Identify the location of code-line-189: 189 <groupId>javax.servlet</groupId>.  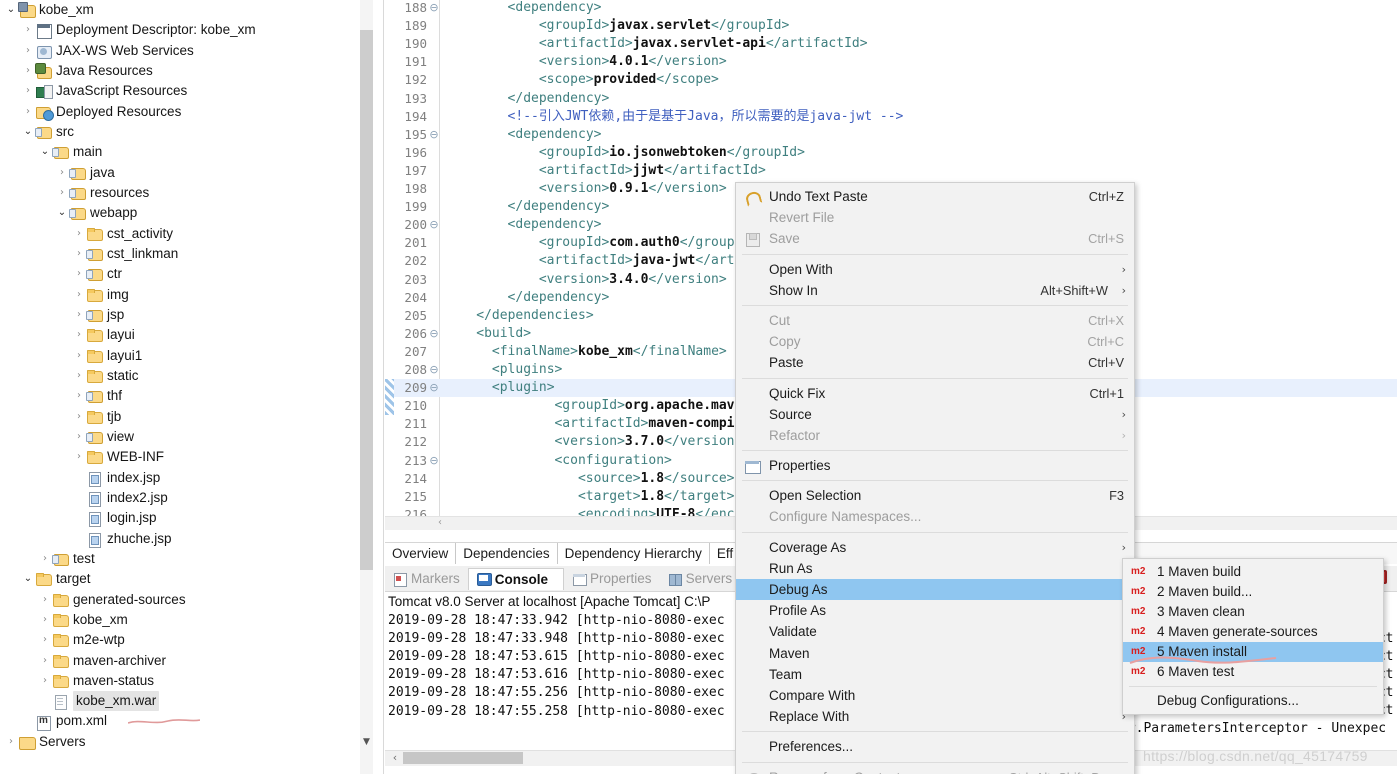
(891, 26).